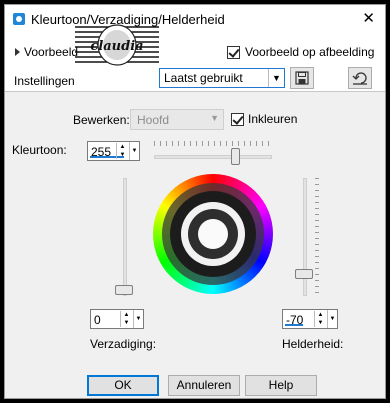  I want to click on hue-slider-thumb, so click(235, 156).